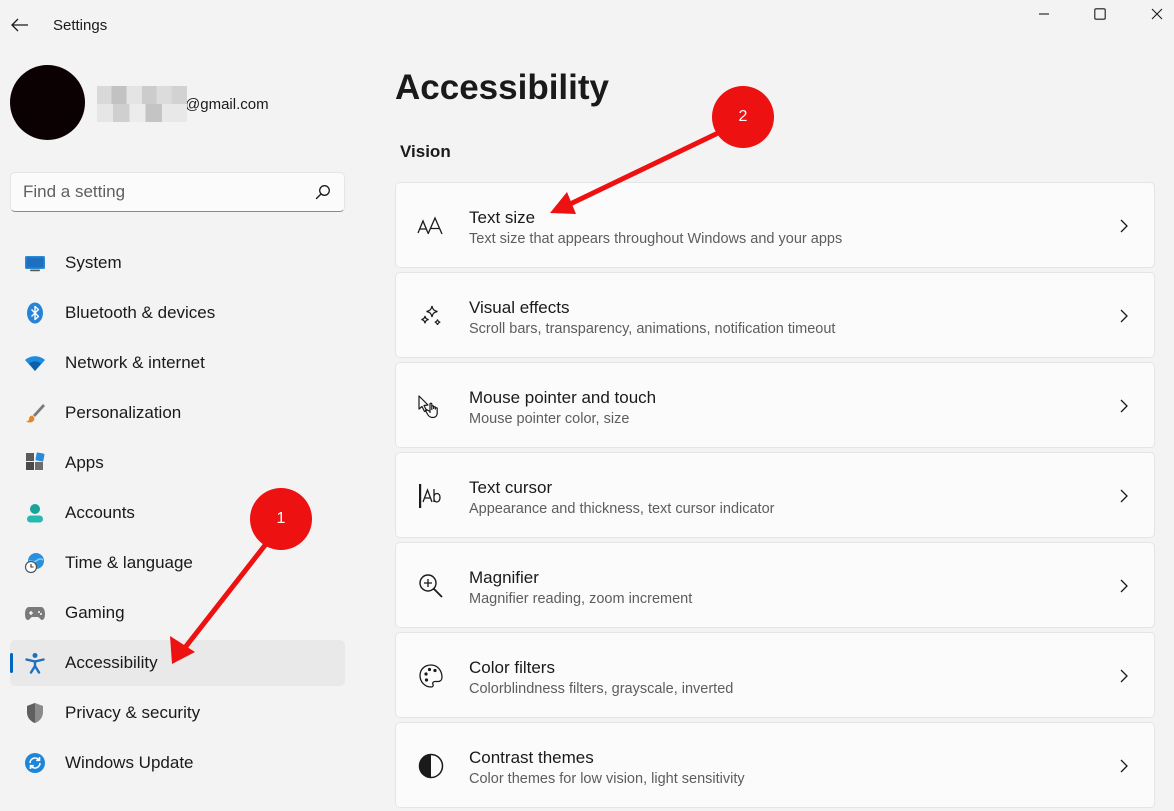 The image size is (1174, 811). Describe the element at coordinates (511, 487) in the screenshot. I see `card-title: Text cursor` at that location.